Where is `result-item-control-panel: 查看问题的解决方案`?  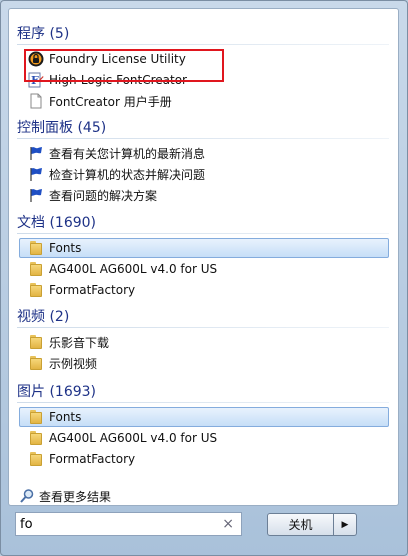 result-item-control-panel: 查看问题的解决方案 is located at coordinates (204, 195).